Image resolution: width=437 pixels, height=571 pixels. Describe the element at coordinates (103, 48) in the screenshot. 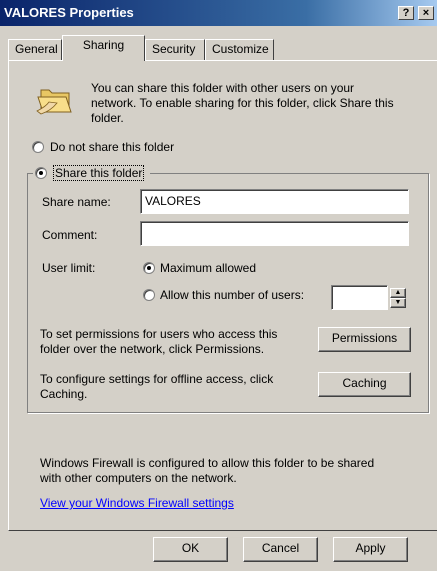

I see `tab-sharing: Sharing` at that location.